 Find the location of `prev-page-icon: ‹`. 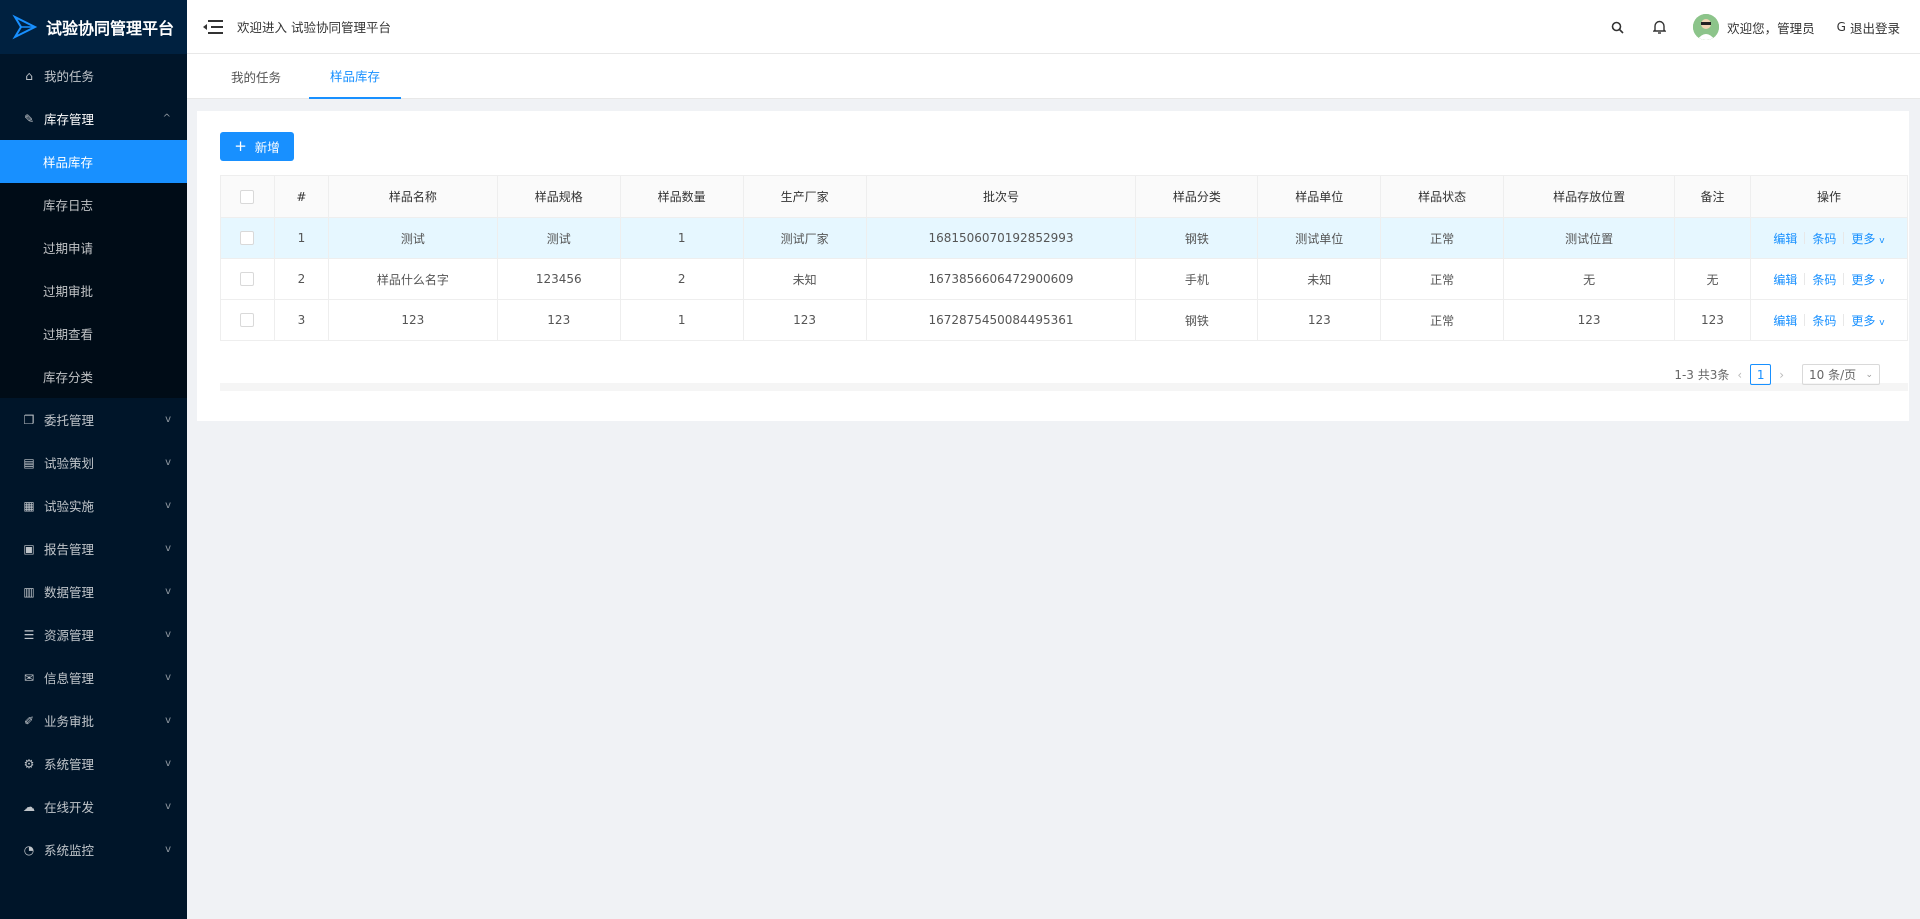

prev-page-icon: ‹ is located at coordinates (1739, 375).